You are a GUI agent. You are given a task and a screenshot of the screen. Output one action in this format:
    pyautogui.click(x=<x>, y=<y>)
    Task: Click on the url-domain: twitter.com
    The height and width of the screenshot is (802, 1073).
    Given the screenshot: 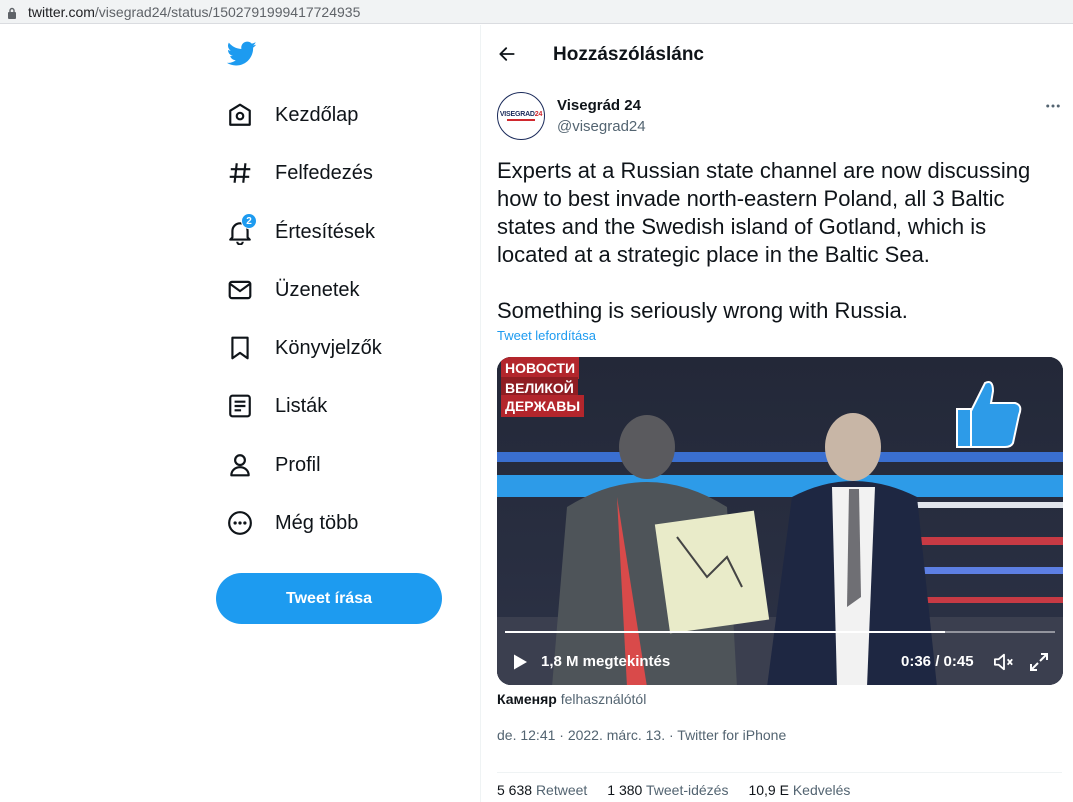 What is the action you would take?
    pyautogui.click(x=61, y=11)
    